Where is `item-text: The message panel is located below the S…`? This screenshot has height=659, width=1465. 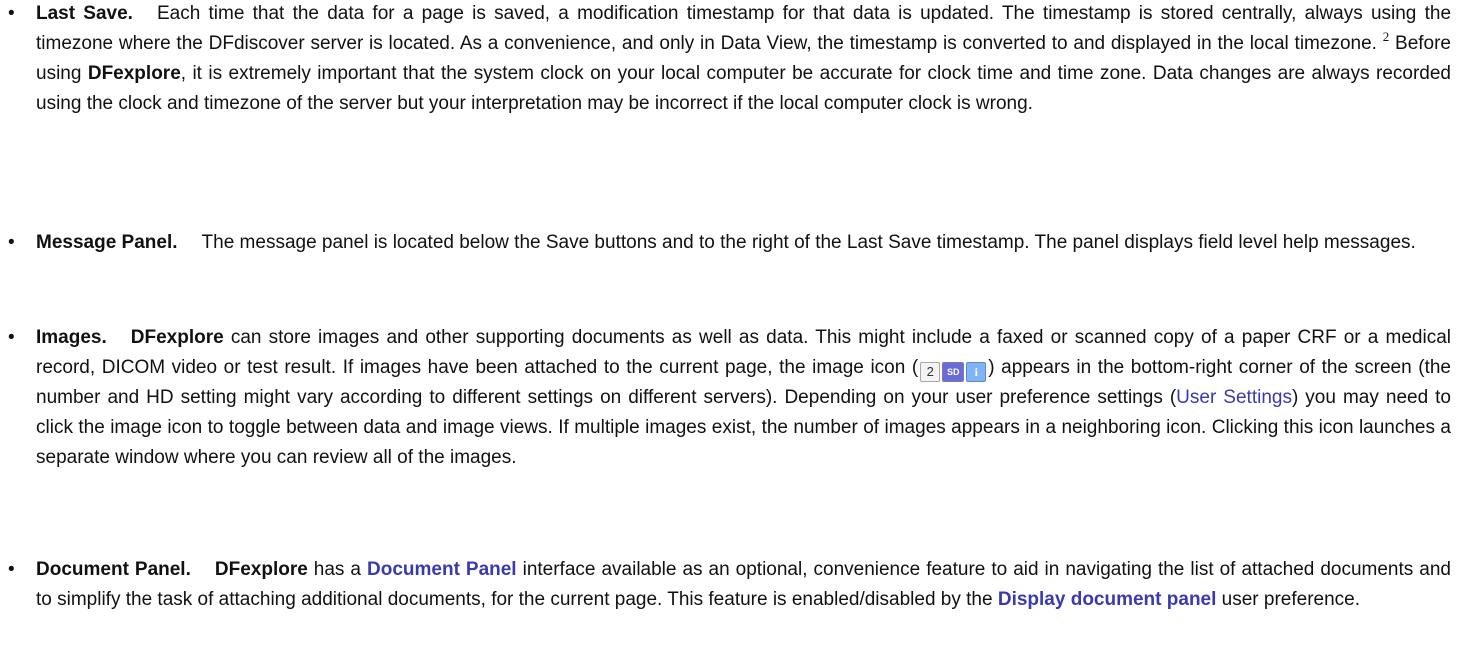
item-text: The message panel is located below the S… is located at coordinates (808, 242).